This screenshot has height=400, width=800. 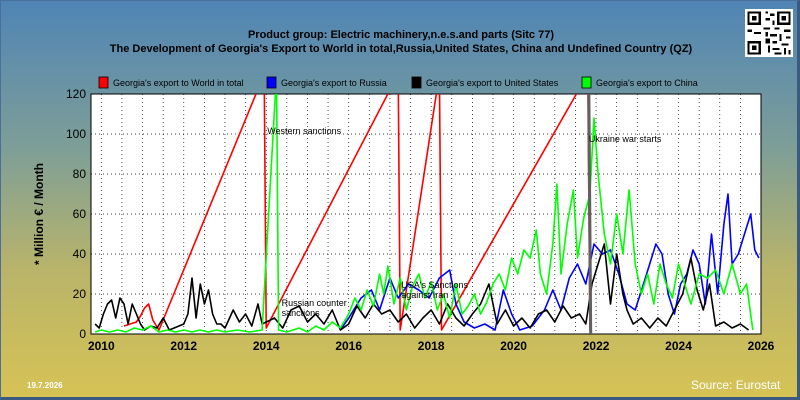 I want to click on source-label: Source: Eurostat, so click(x=736, y=385).